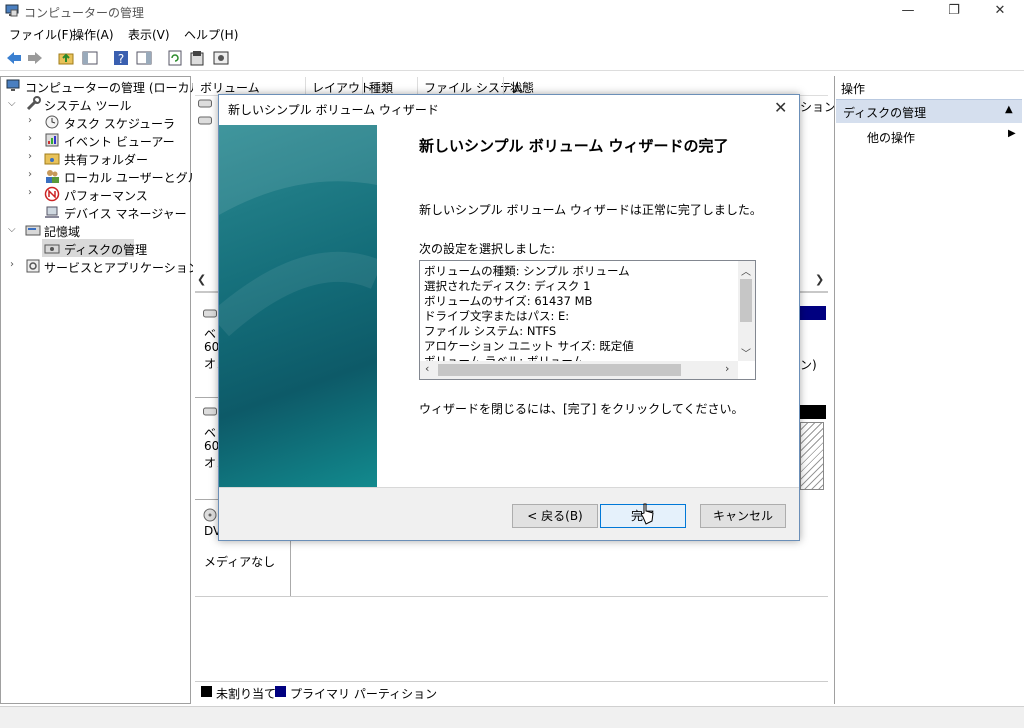  I want to click on clock-icon, so click(52, 122).